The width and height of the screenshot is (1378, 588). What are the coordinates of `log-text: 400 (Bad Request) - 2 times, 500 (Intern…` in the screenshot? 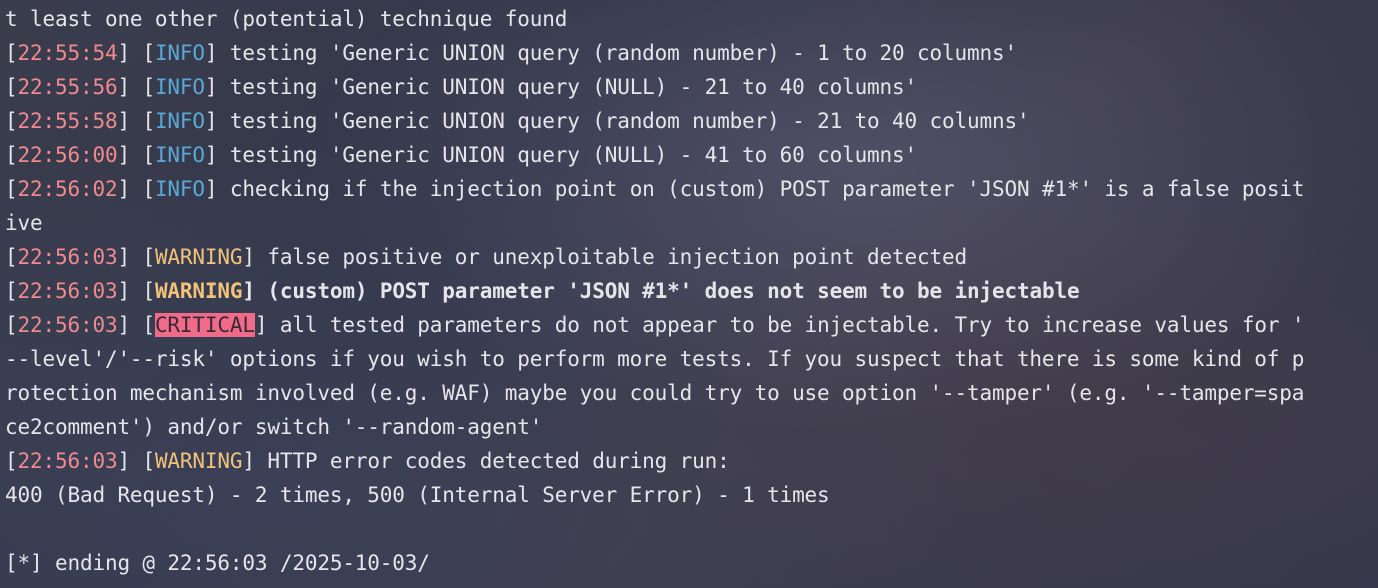 It's located at (417, 495).